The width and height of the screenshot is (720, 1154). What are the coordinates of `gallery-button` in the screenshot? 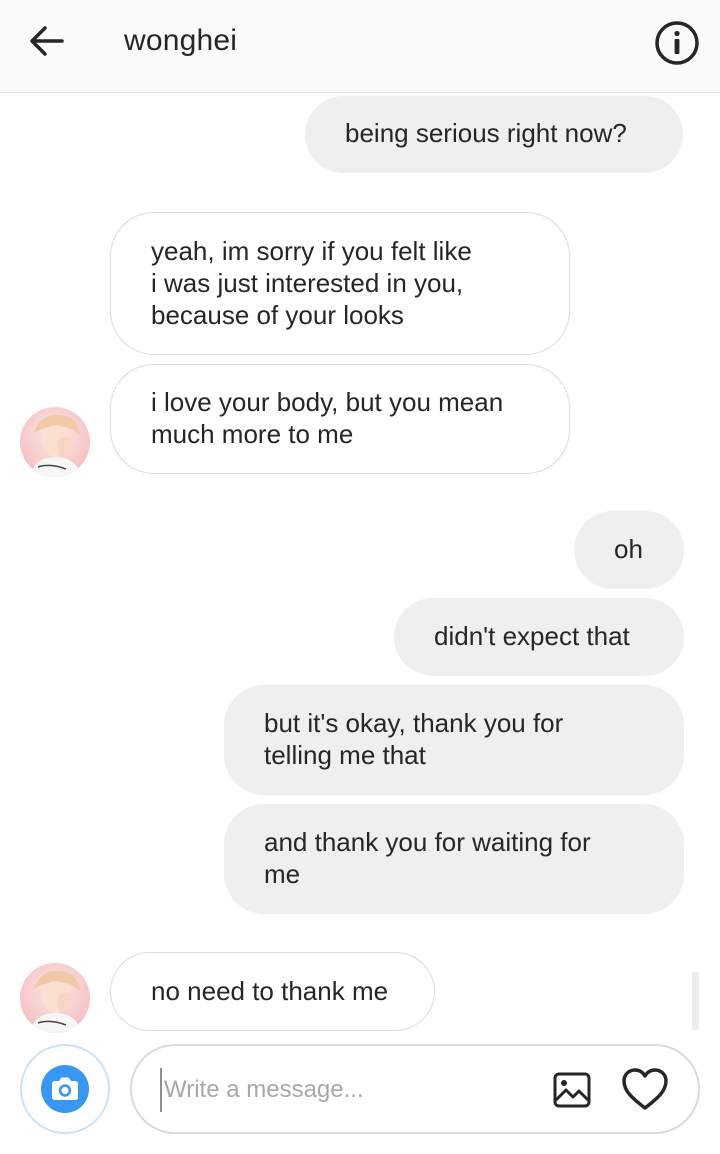 It's located at (572, 1090).